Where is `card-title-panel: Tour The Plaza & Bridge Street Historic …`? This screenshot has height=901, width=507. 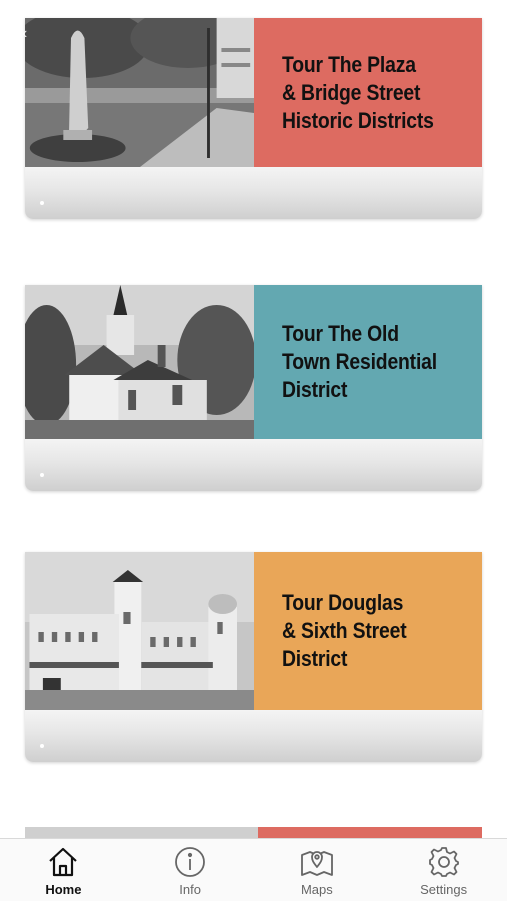
card-title-panel: Tour The Plaza & Bridge Street Historic … is located at coordinates (368, 92).